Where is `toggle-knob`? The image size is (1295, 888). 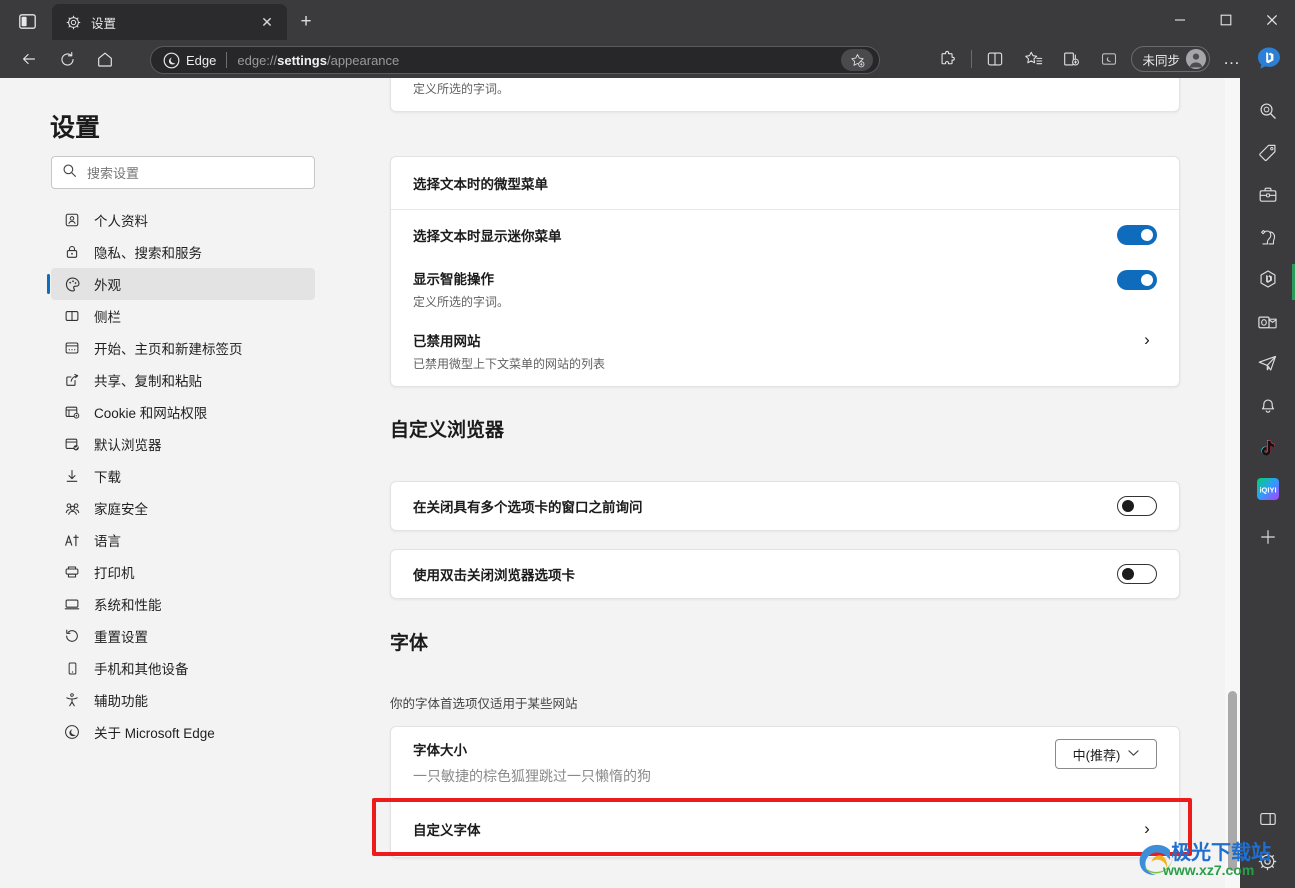 toggle-knob is located at coordinates (1128, 574).